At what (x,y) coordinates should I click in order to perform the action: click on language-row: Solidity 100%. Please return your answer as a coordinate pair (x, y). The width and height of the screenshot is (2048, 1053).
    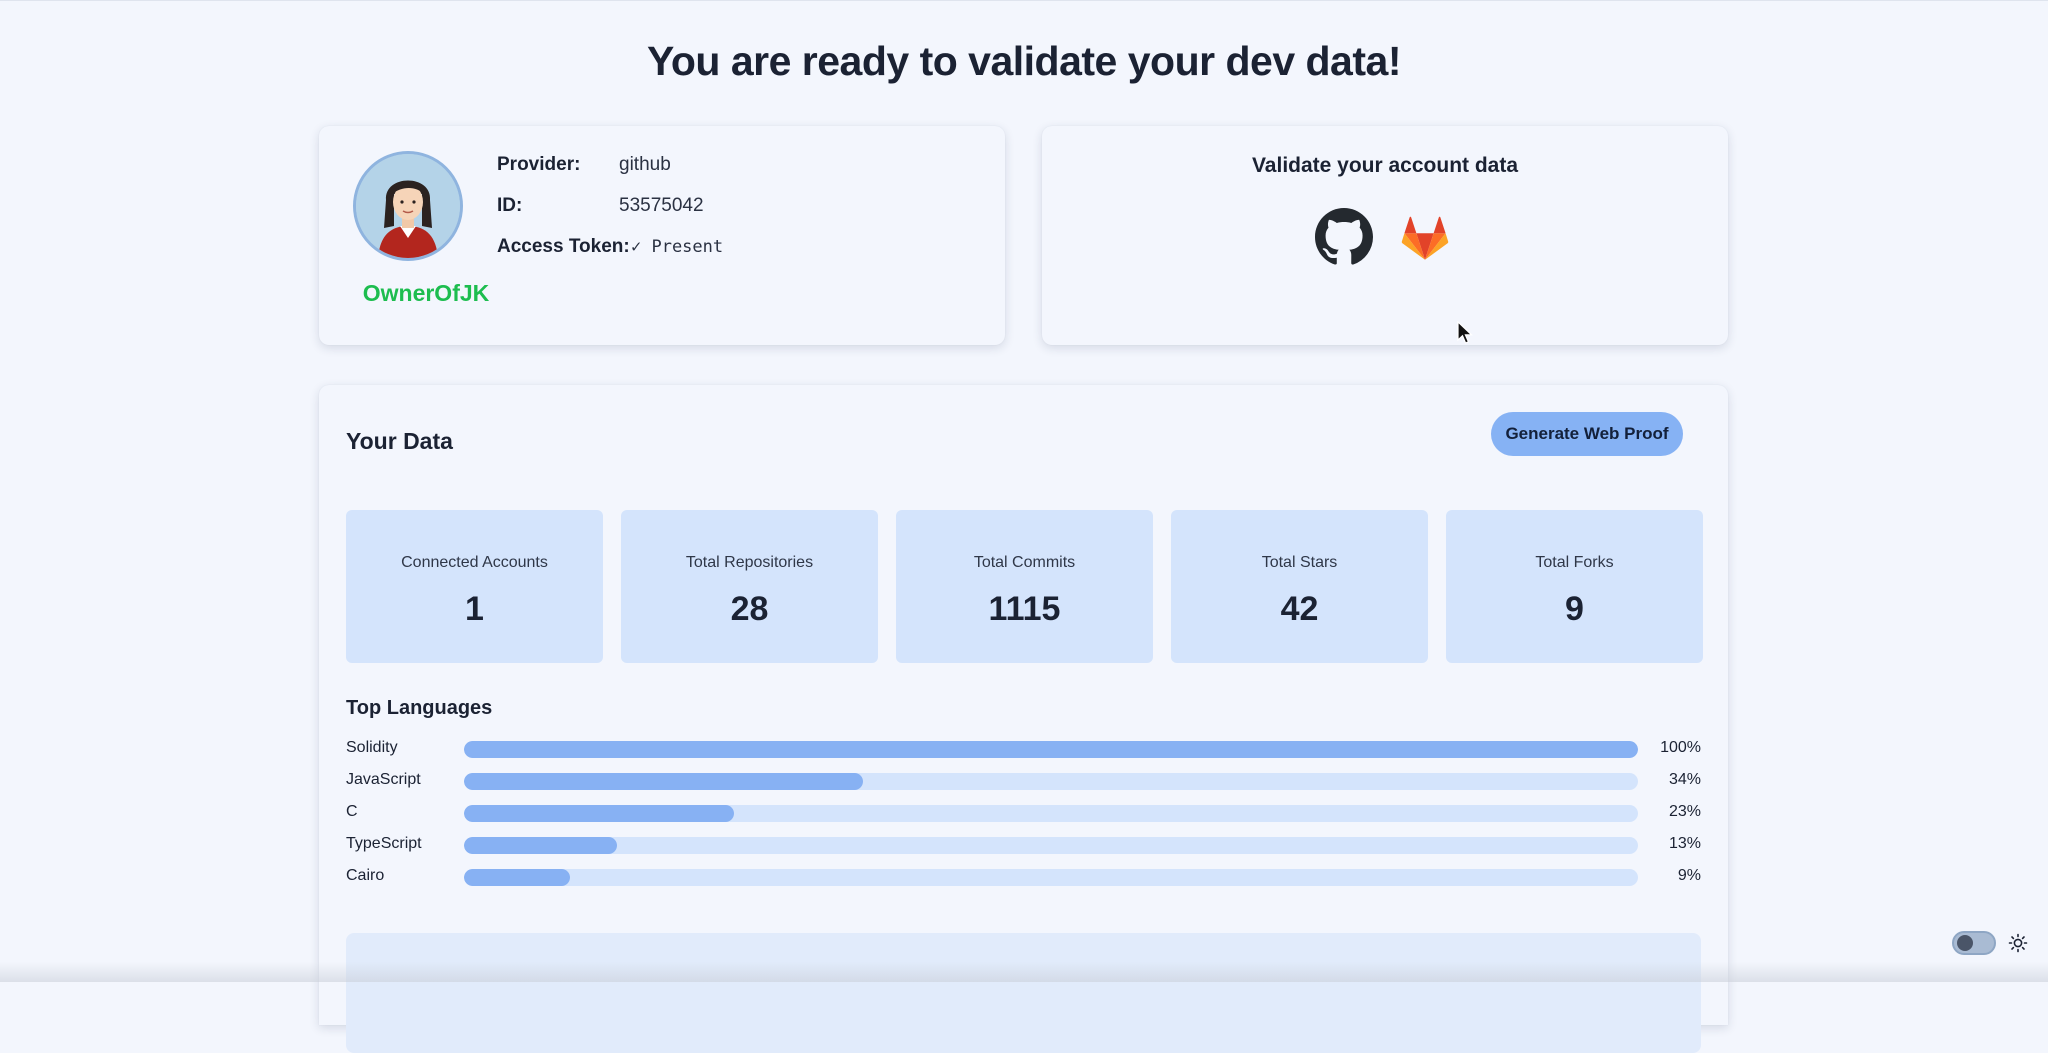
    Looking at the image, I should click on (1023, 749).